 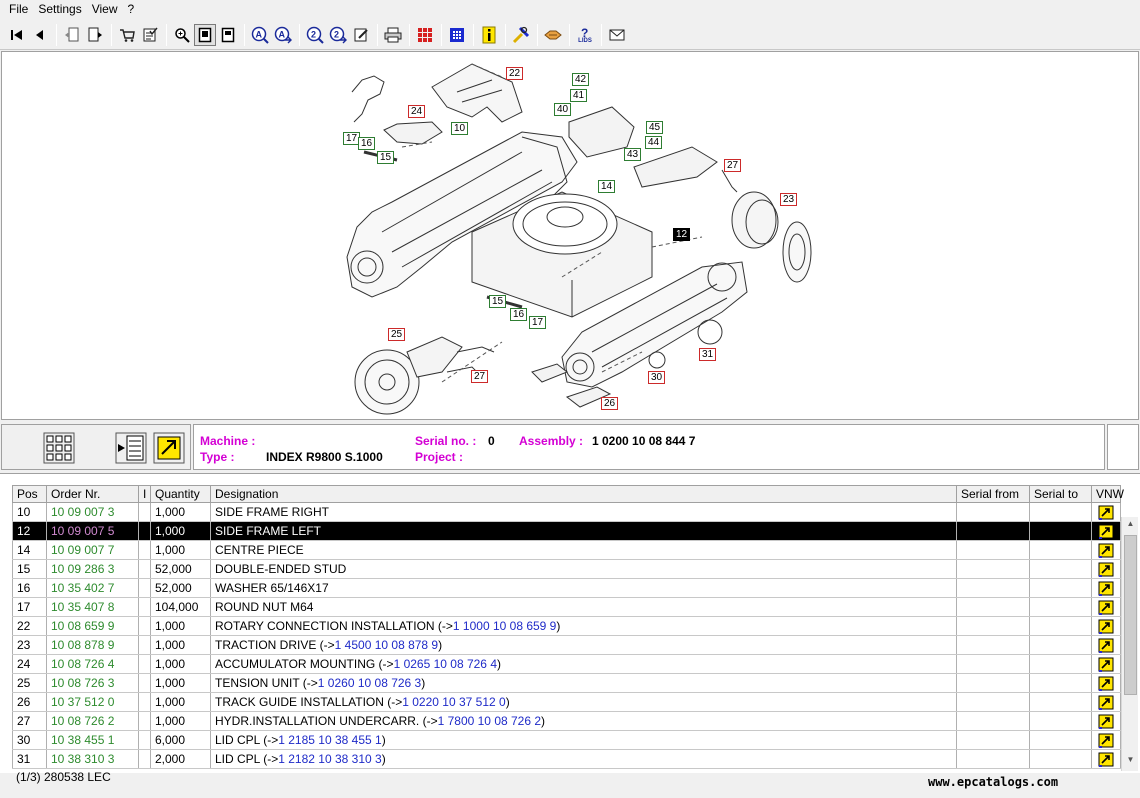 What do you see at coordinates (40, 35) in the screenshot?
I see `prev-icon` at bounding box center [40, 35].